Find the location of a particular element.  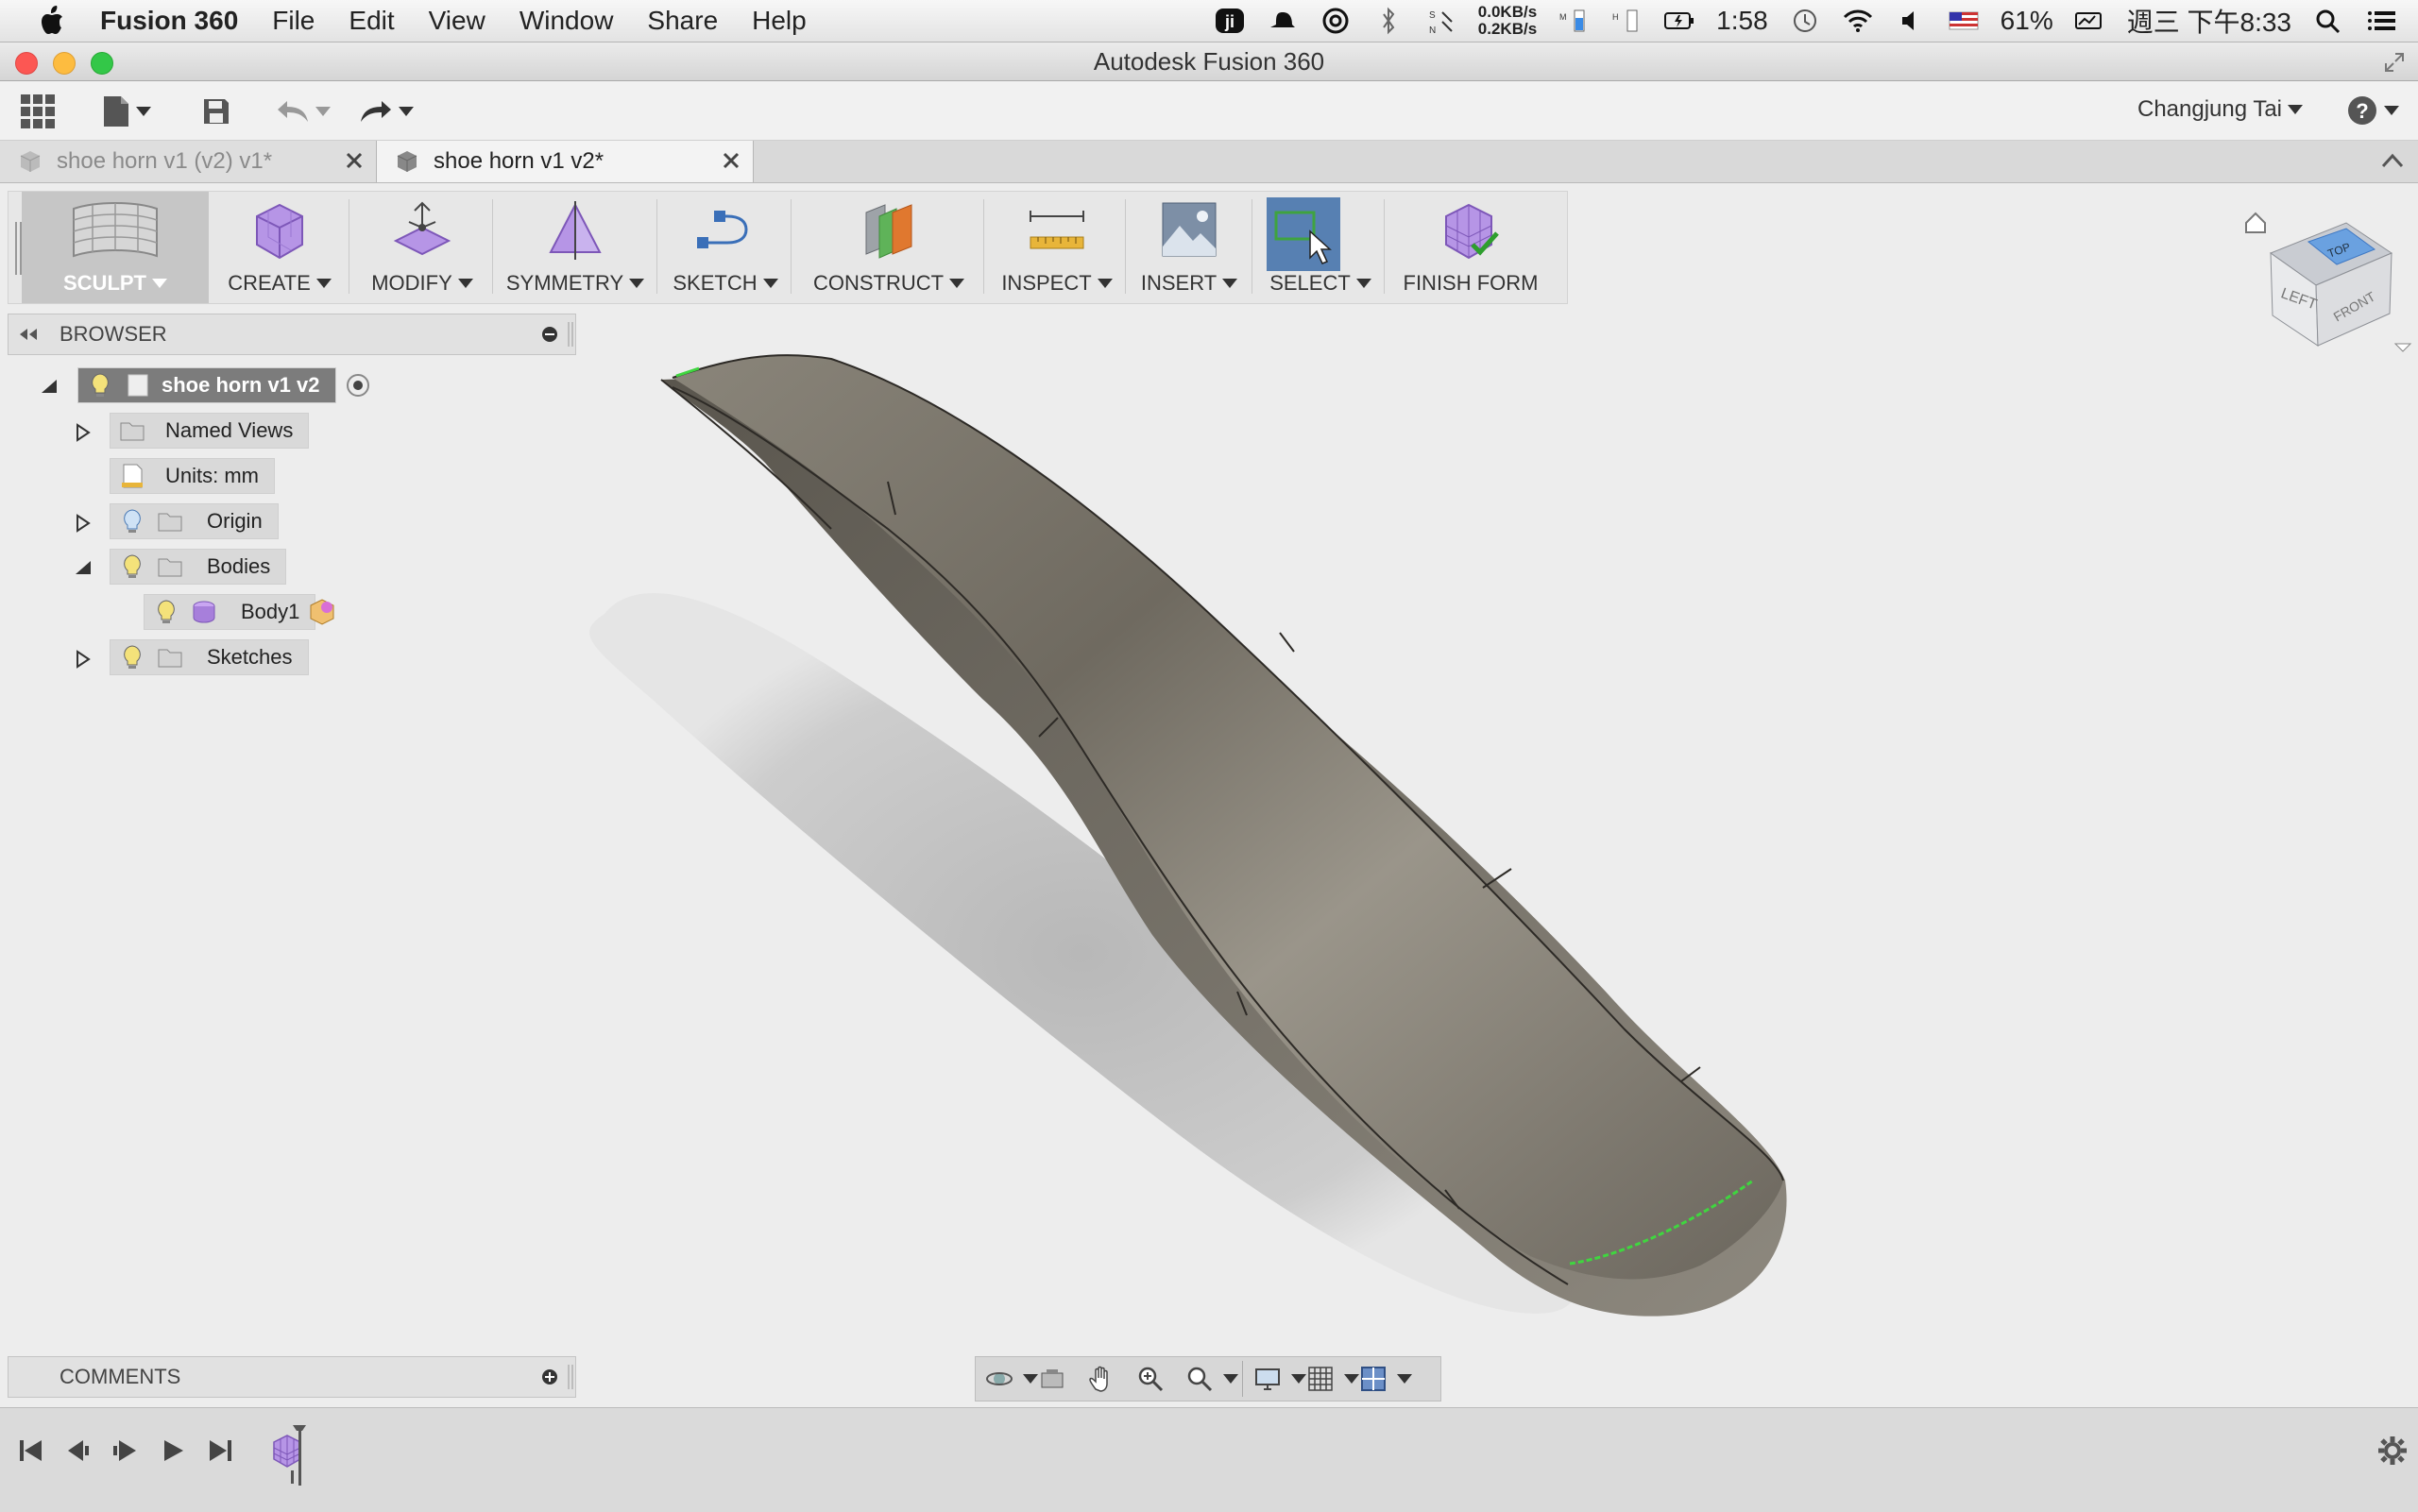

window-close-button is located at coordinates (26, 64).